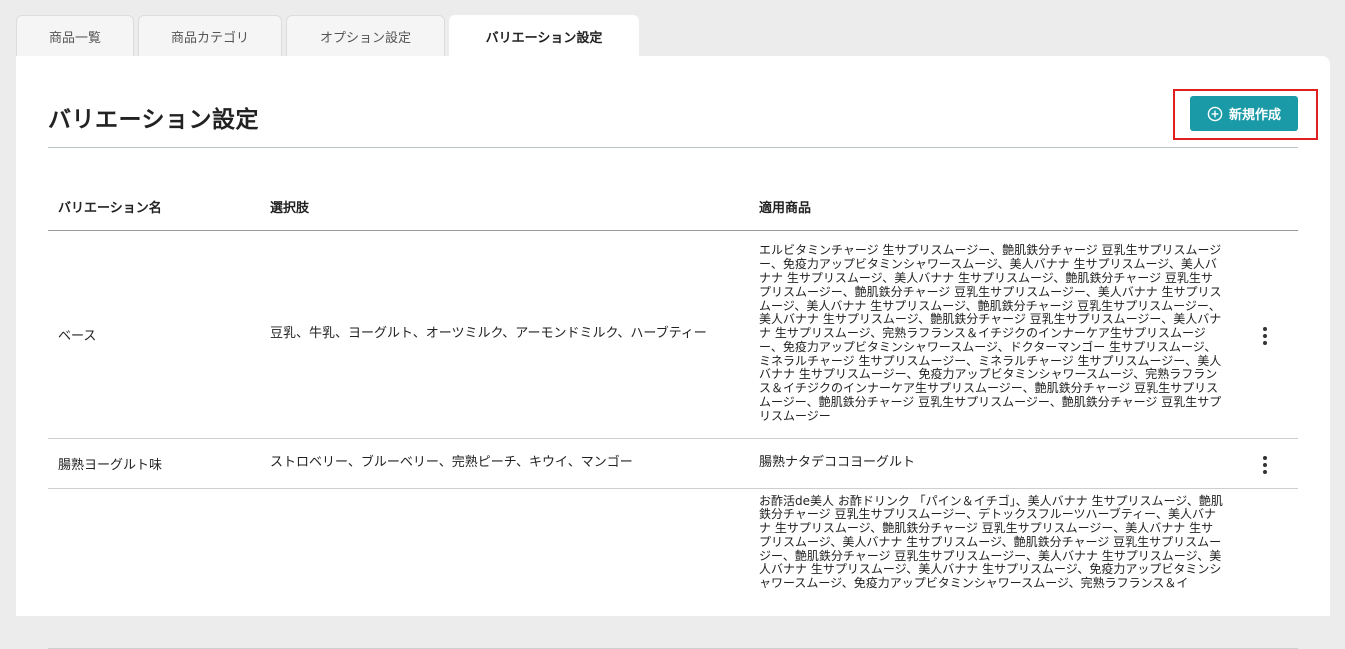 The image size is (1345, 649). Describe the element at coordinates (504, 207) in the screenshot. I see `column-header-choices: 選択肢` at that location.